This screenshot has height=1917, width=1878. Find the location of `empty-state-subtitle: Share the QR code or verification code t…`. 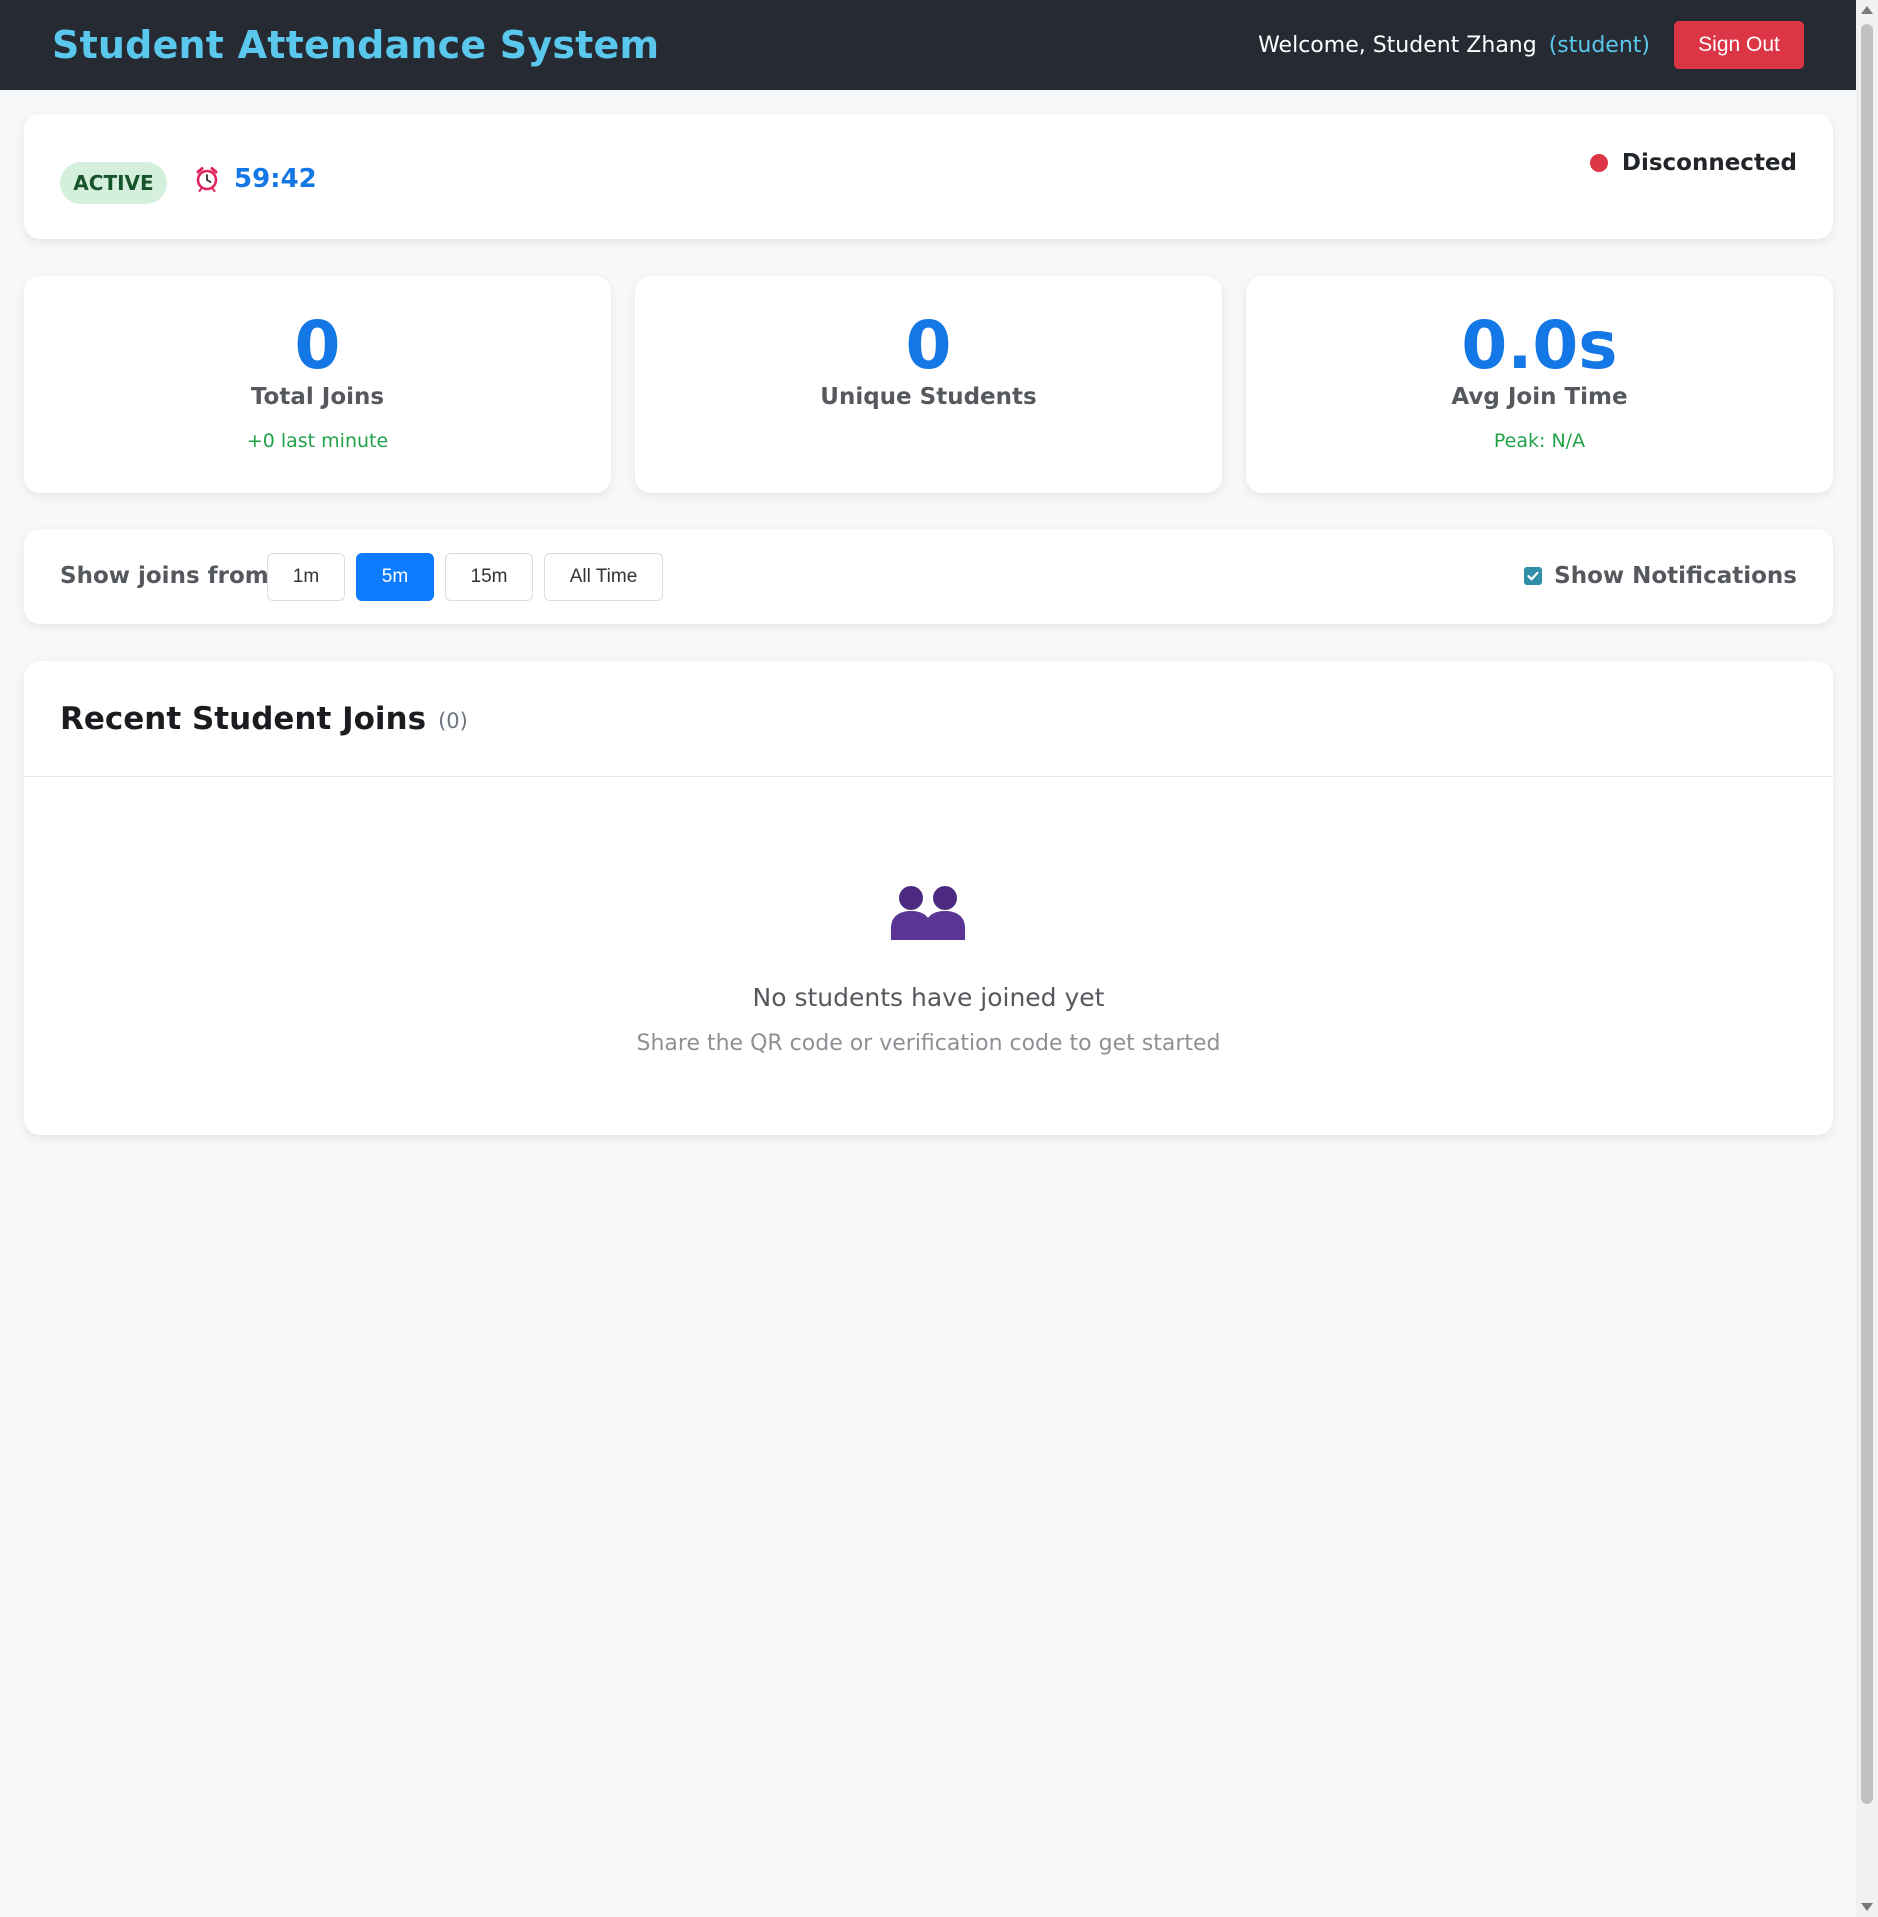

empty-state-subtitle: Share the QR code or verification code t… is located at coordinates (928, 1043).